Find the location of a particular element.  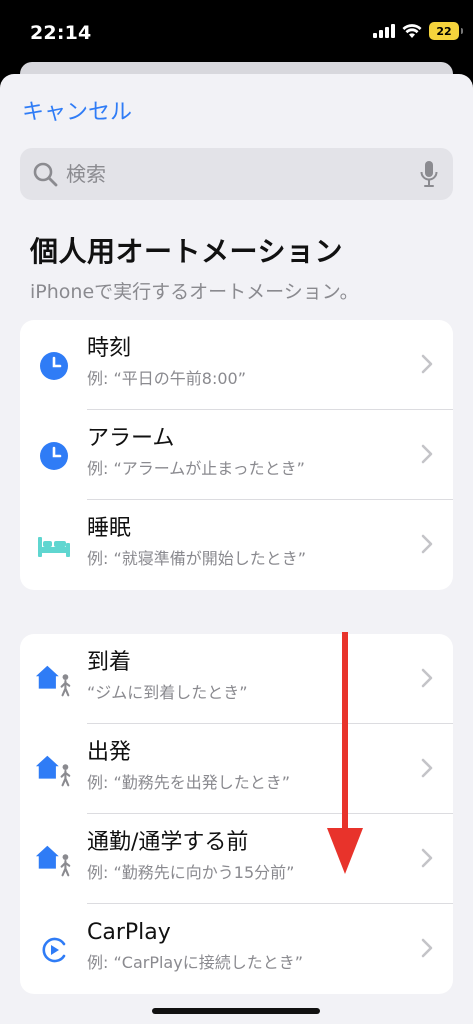

home-indicator is located at coordinates (236, 1011).